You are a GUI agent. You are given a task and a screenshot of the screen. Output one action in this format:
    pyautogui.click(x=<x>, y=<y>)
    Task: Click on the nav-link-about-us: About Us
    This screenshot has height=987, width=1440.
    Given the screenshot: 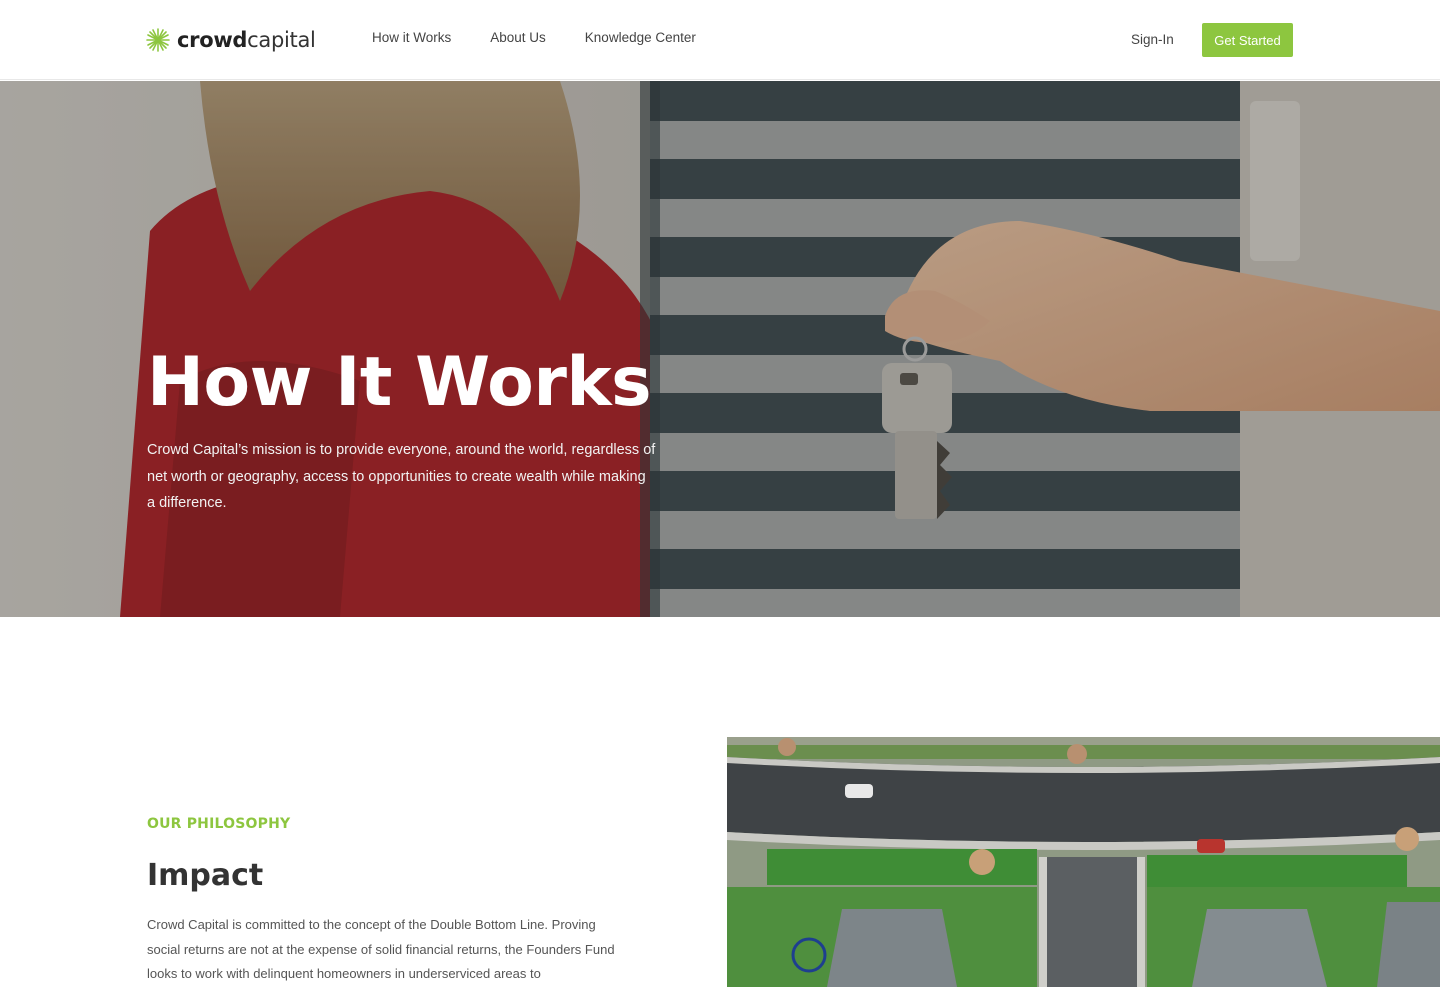 What is the action you would take?
    pyautogui.click(x=518, y=37)
    